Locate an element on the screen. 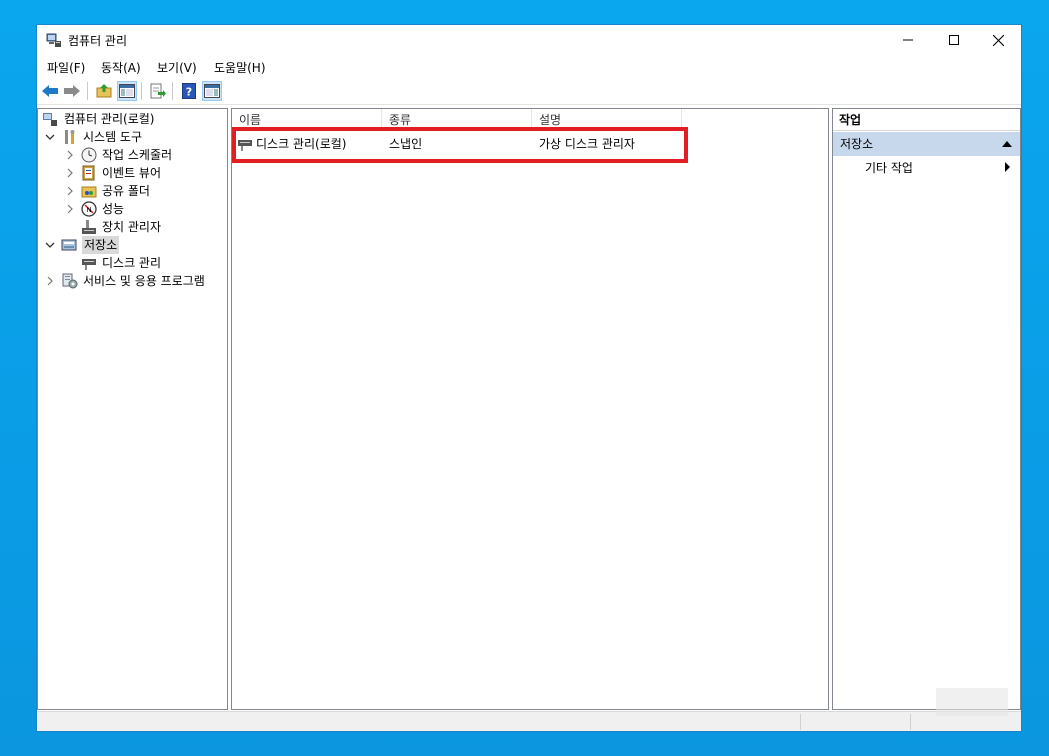 The width and height of the screenshot is (1049, 756). export-list-icon is located at coordinates (158, 91).